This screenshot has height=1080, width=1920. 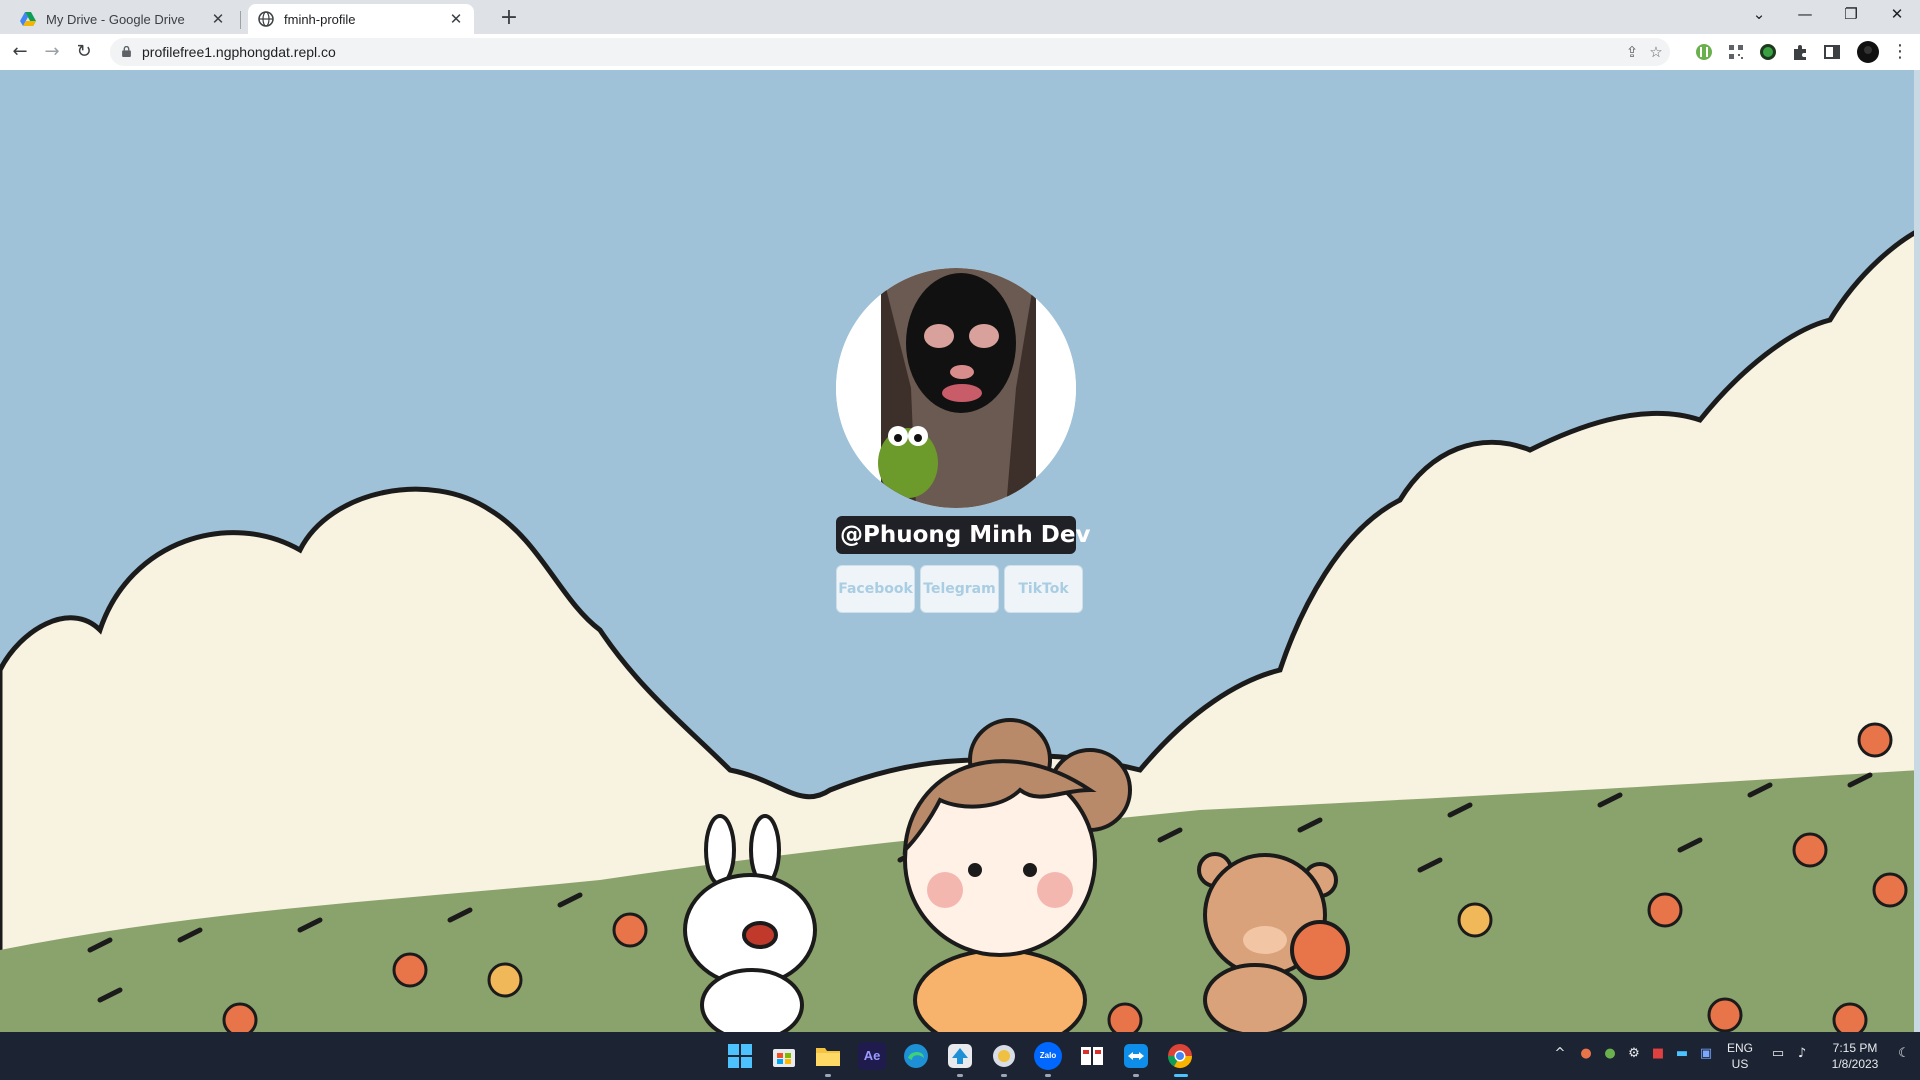 What do you see at coordinates (239, 52) in the screenshot?
I see `url-text: profilefree1.ngphongdat.repl.co` at bounding box center [239, 52].